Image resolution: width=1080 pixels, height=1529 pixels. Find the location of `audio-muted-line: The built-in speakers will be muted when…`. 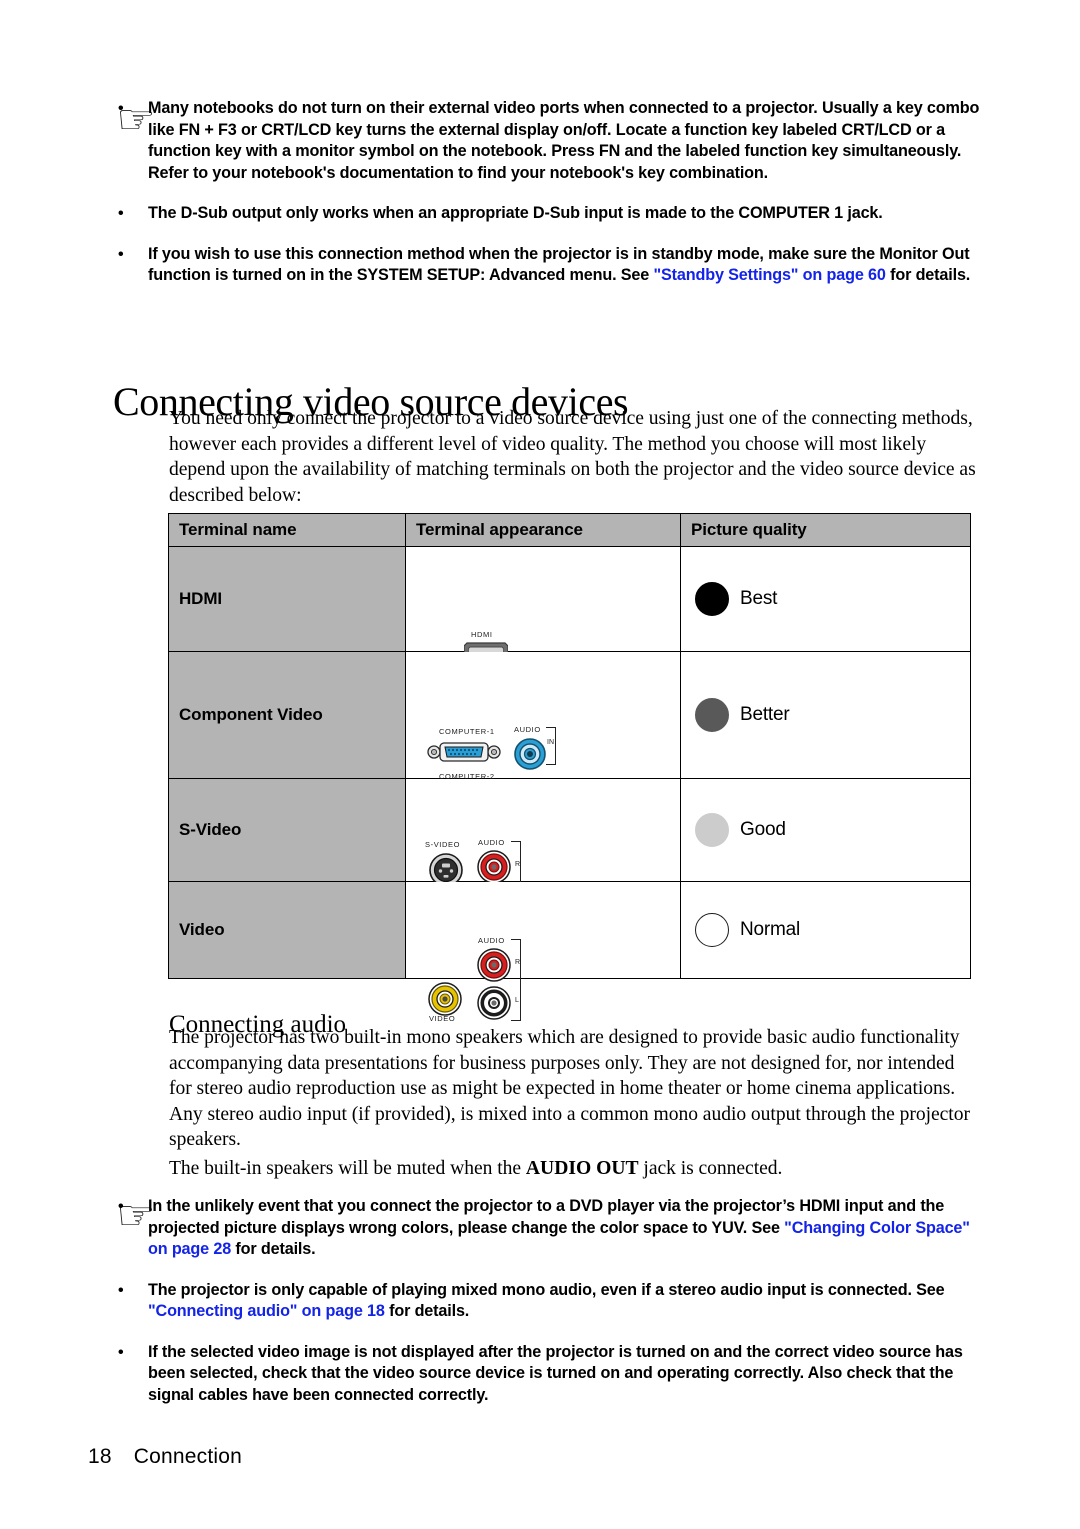

audio-muted-line: The built-in speakers will be muted when… is located at coordinates (575, 1169).